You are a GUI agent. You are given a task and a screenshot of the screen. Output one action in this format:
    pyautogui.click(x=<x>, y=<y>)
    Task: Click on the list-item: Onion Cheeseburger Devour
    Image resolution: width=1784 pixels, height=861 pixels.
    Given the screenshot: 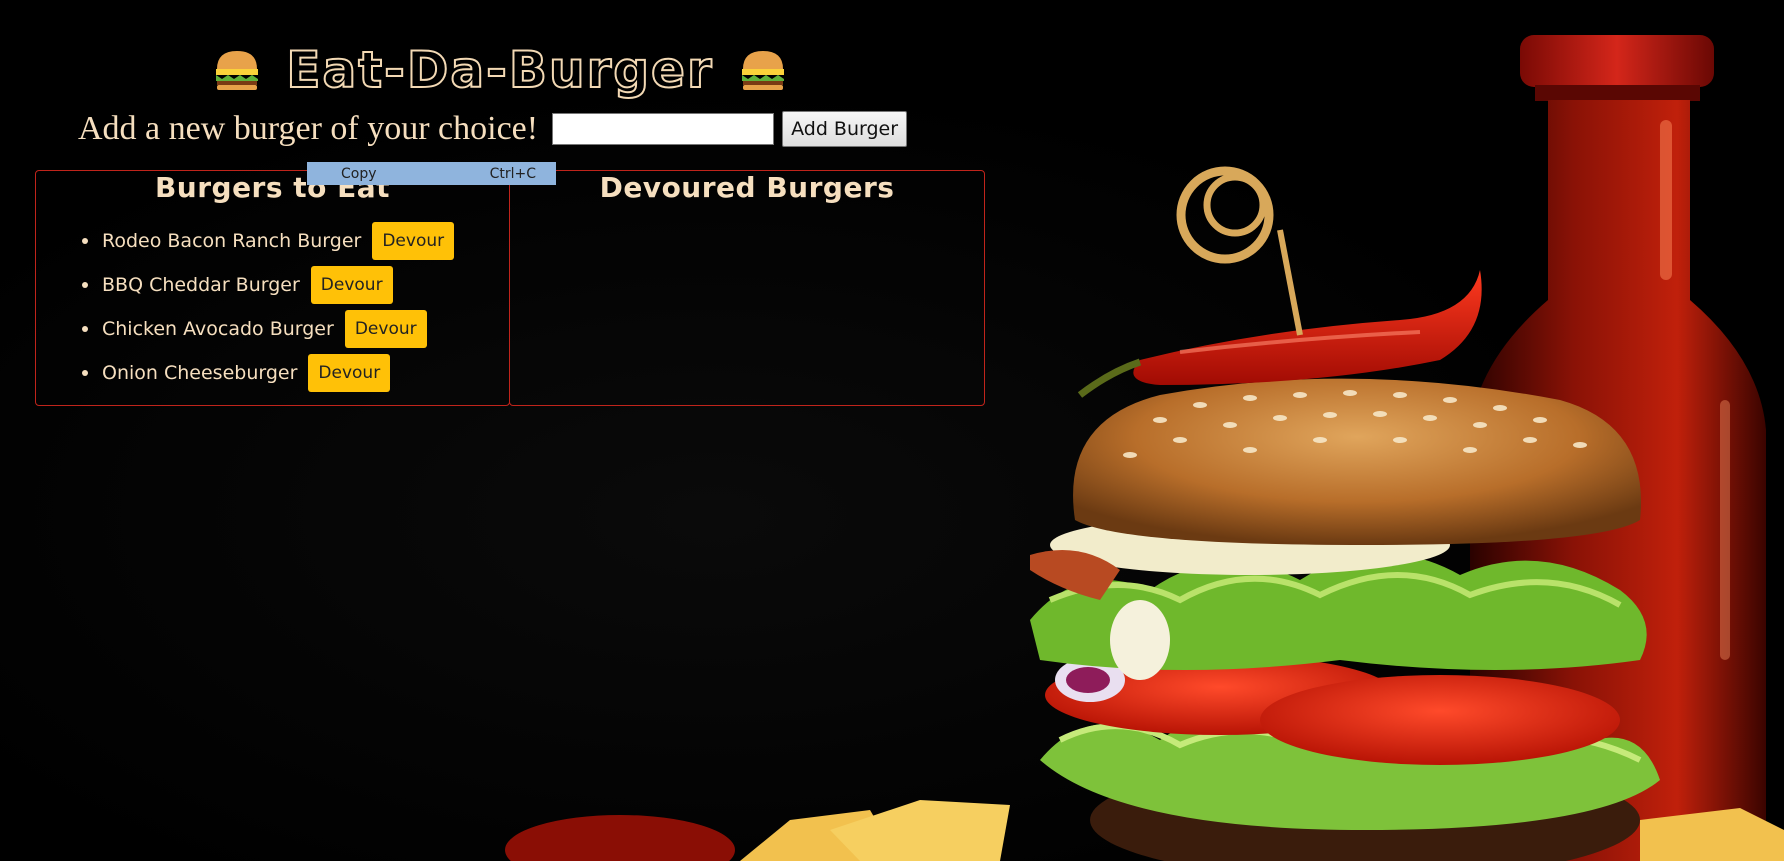 What is the action you would take?
    pyautogui.click(x=295, y=373)
    